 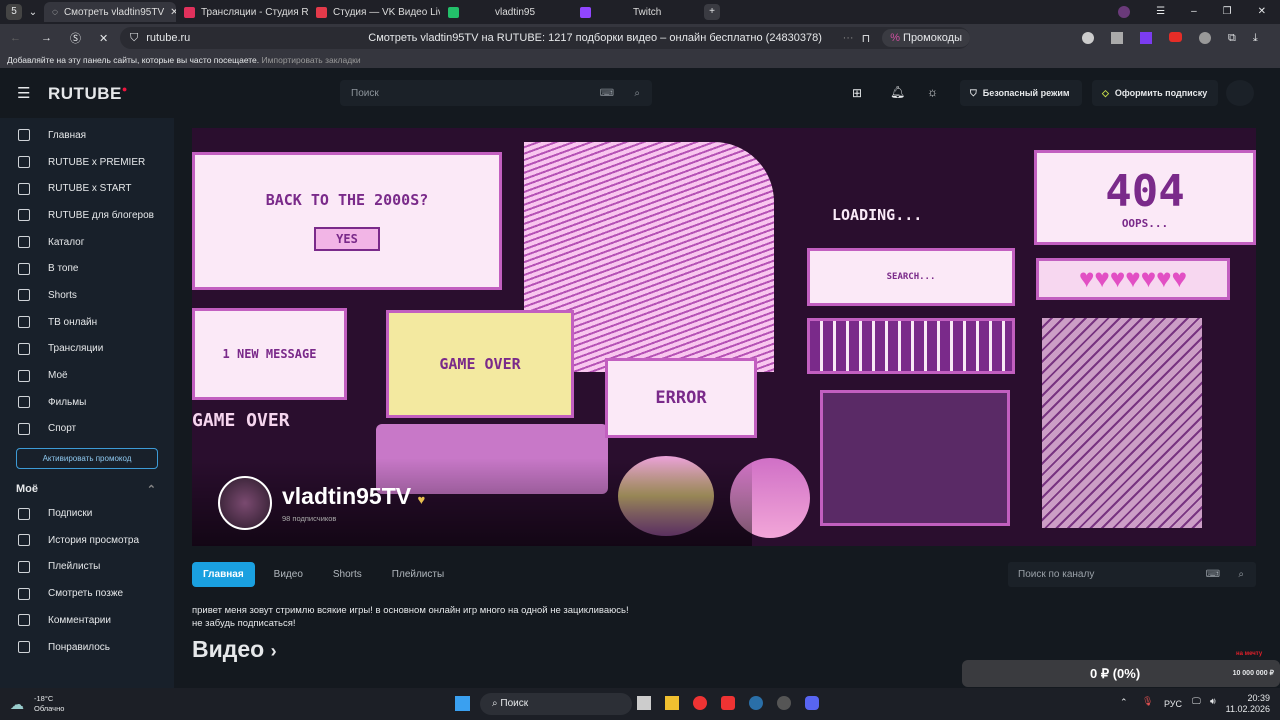 What do you see at coordinates (87, 647) in the screenshot?
I see `sidebar-item: Понравилось` at bounding box center [87, 647].